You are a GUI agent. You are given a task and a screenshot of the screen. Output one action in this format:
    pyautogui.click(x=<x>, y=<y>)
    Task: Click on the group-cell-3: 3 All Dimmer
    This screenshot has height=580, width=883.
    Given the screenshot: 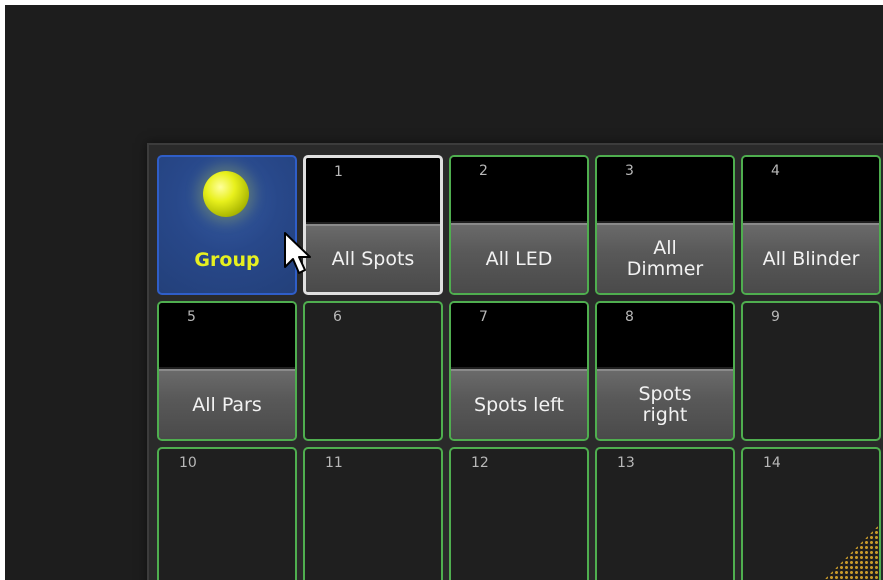 What is the action you would take?
    pyautogui.click(x=665, y=225)
    